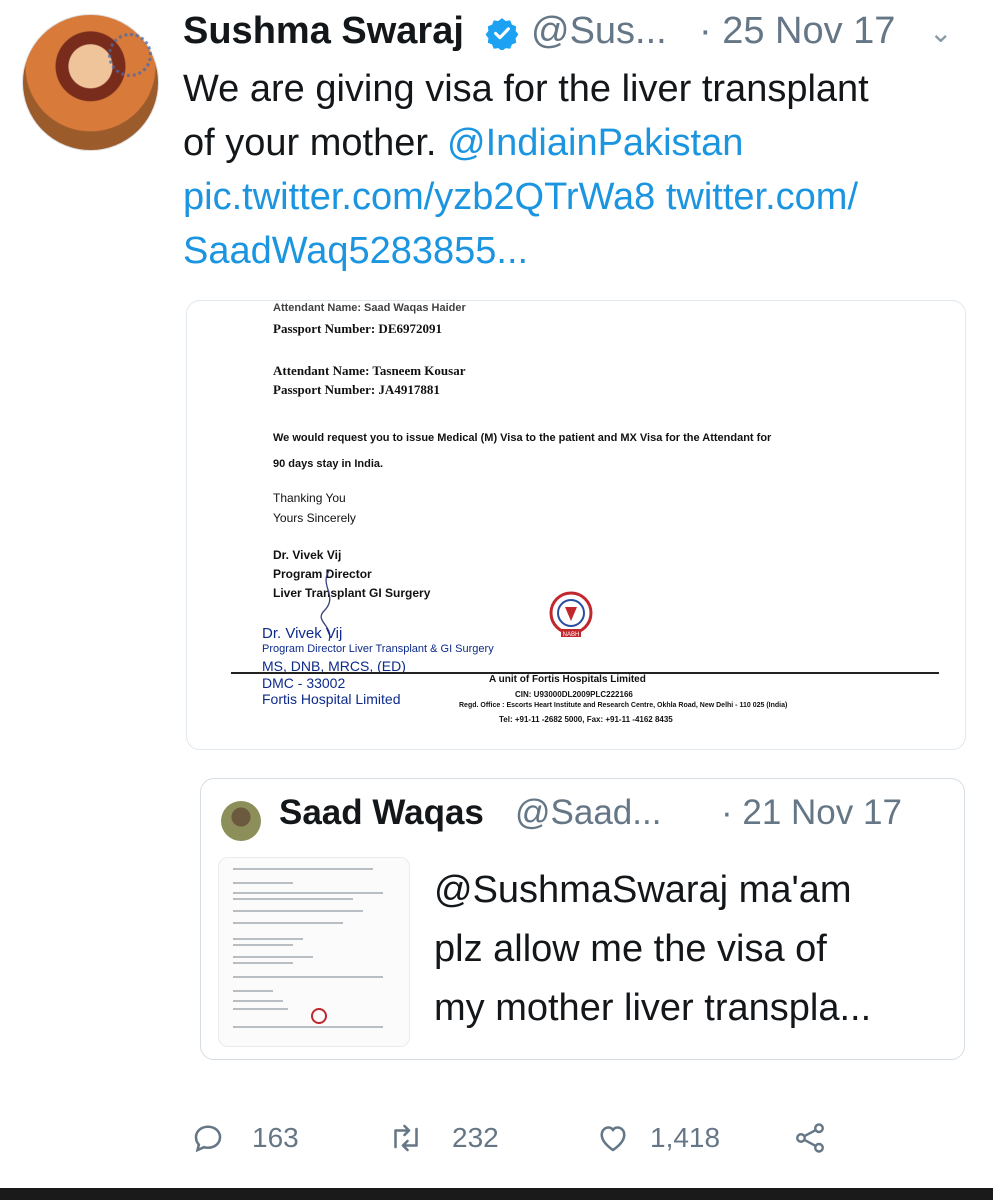  Describe the element at coordinates (323, 31) in the screenshot. I see `author-name: Sushma Swaraj` at that location.